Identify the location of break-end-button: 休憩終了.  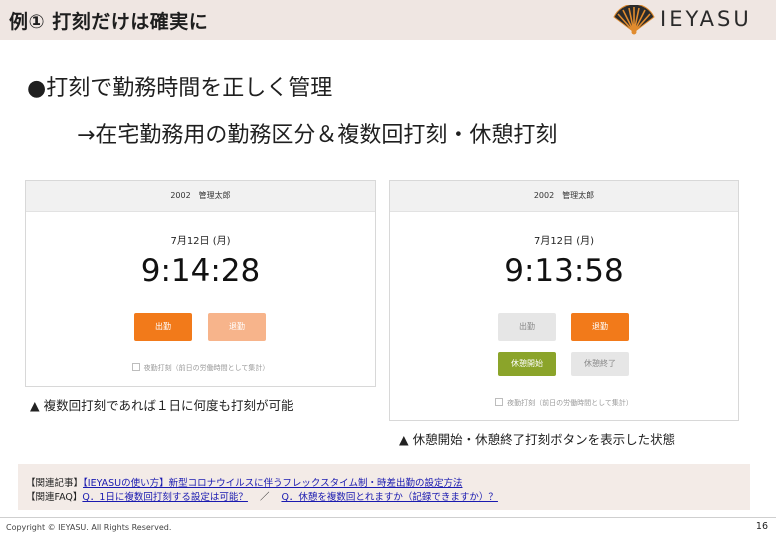
(600, 364).